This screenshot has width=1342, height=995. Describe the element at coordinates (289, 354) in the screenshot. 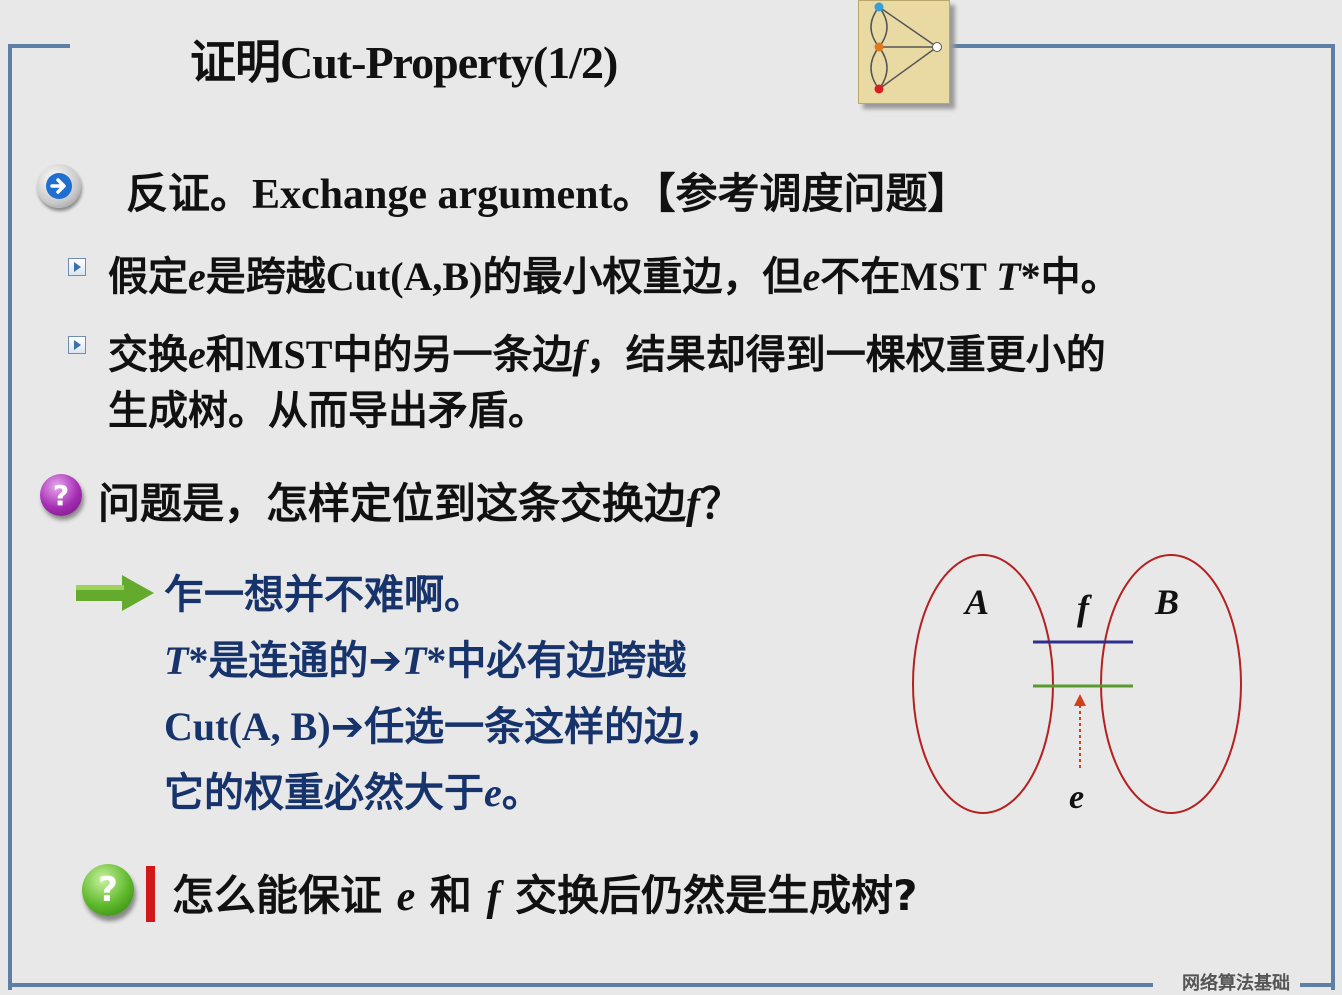

I see `sub2-mst: MST` at that location.